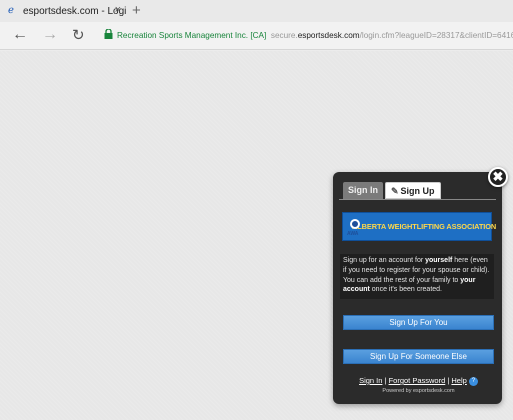  I want to click on url-host: esportsdesk.com, so click(328, 35).